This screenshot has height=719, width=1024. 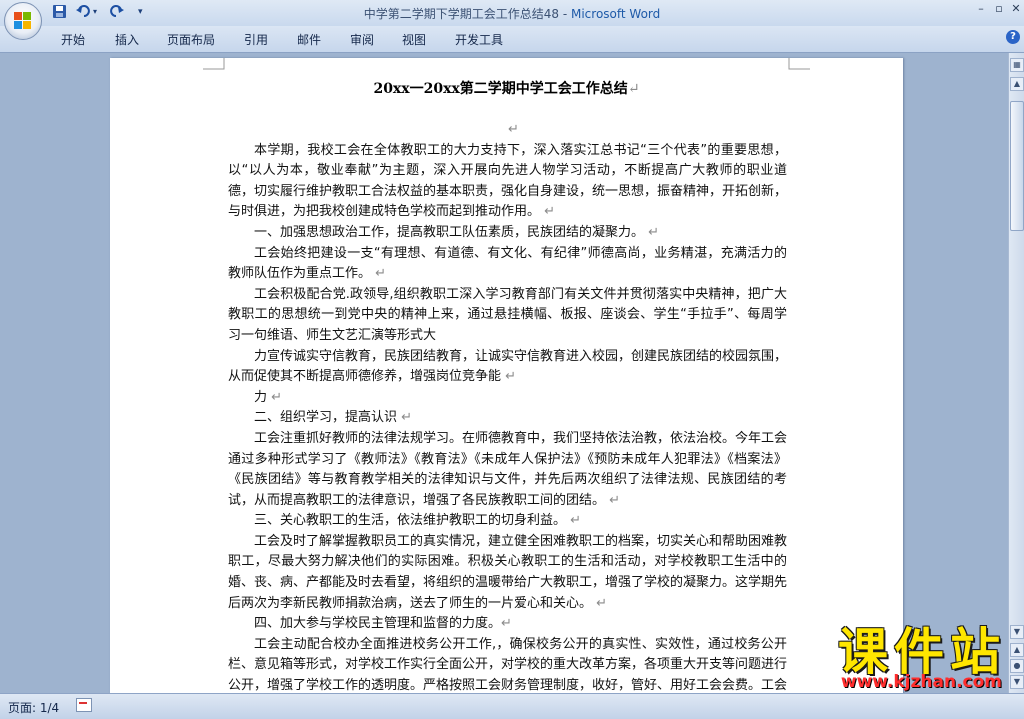 I want to click on section-heading: 三、关心教职工的生活，依法维护教职工的切身利益。 ↵, so click(x=507, y=521).